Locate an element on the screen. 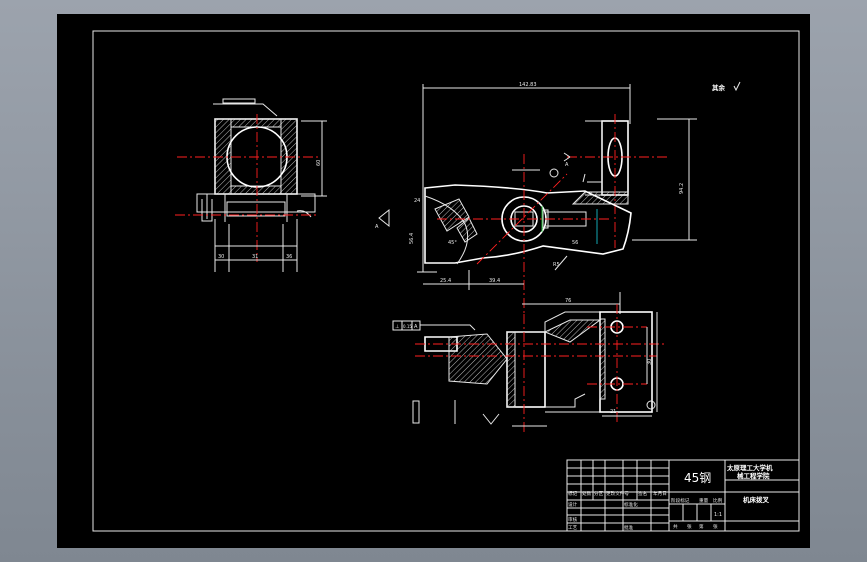 The width and height of the screenshot is (867, 562). dim-side-a: 30 is located at coordinates (650, 362).